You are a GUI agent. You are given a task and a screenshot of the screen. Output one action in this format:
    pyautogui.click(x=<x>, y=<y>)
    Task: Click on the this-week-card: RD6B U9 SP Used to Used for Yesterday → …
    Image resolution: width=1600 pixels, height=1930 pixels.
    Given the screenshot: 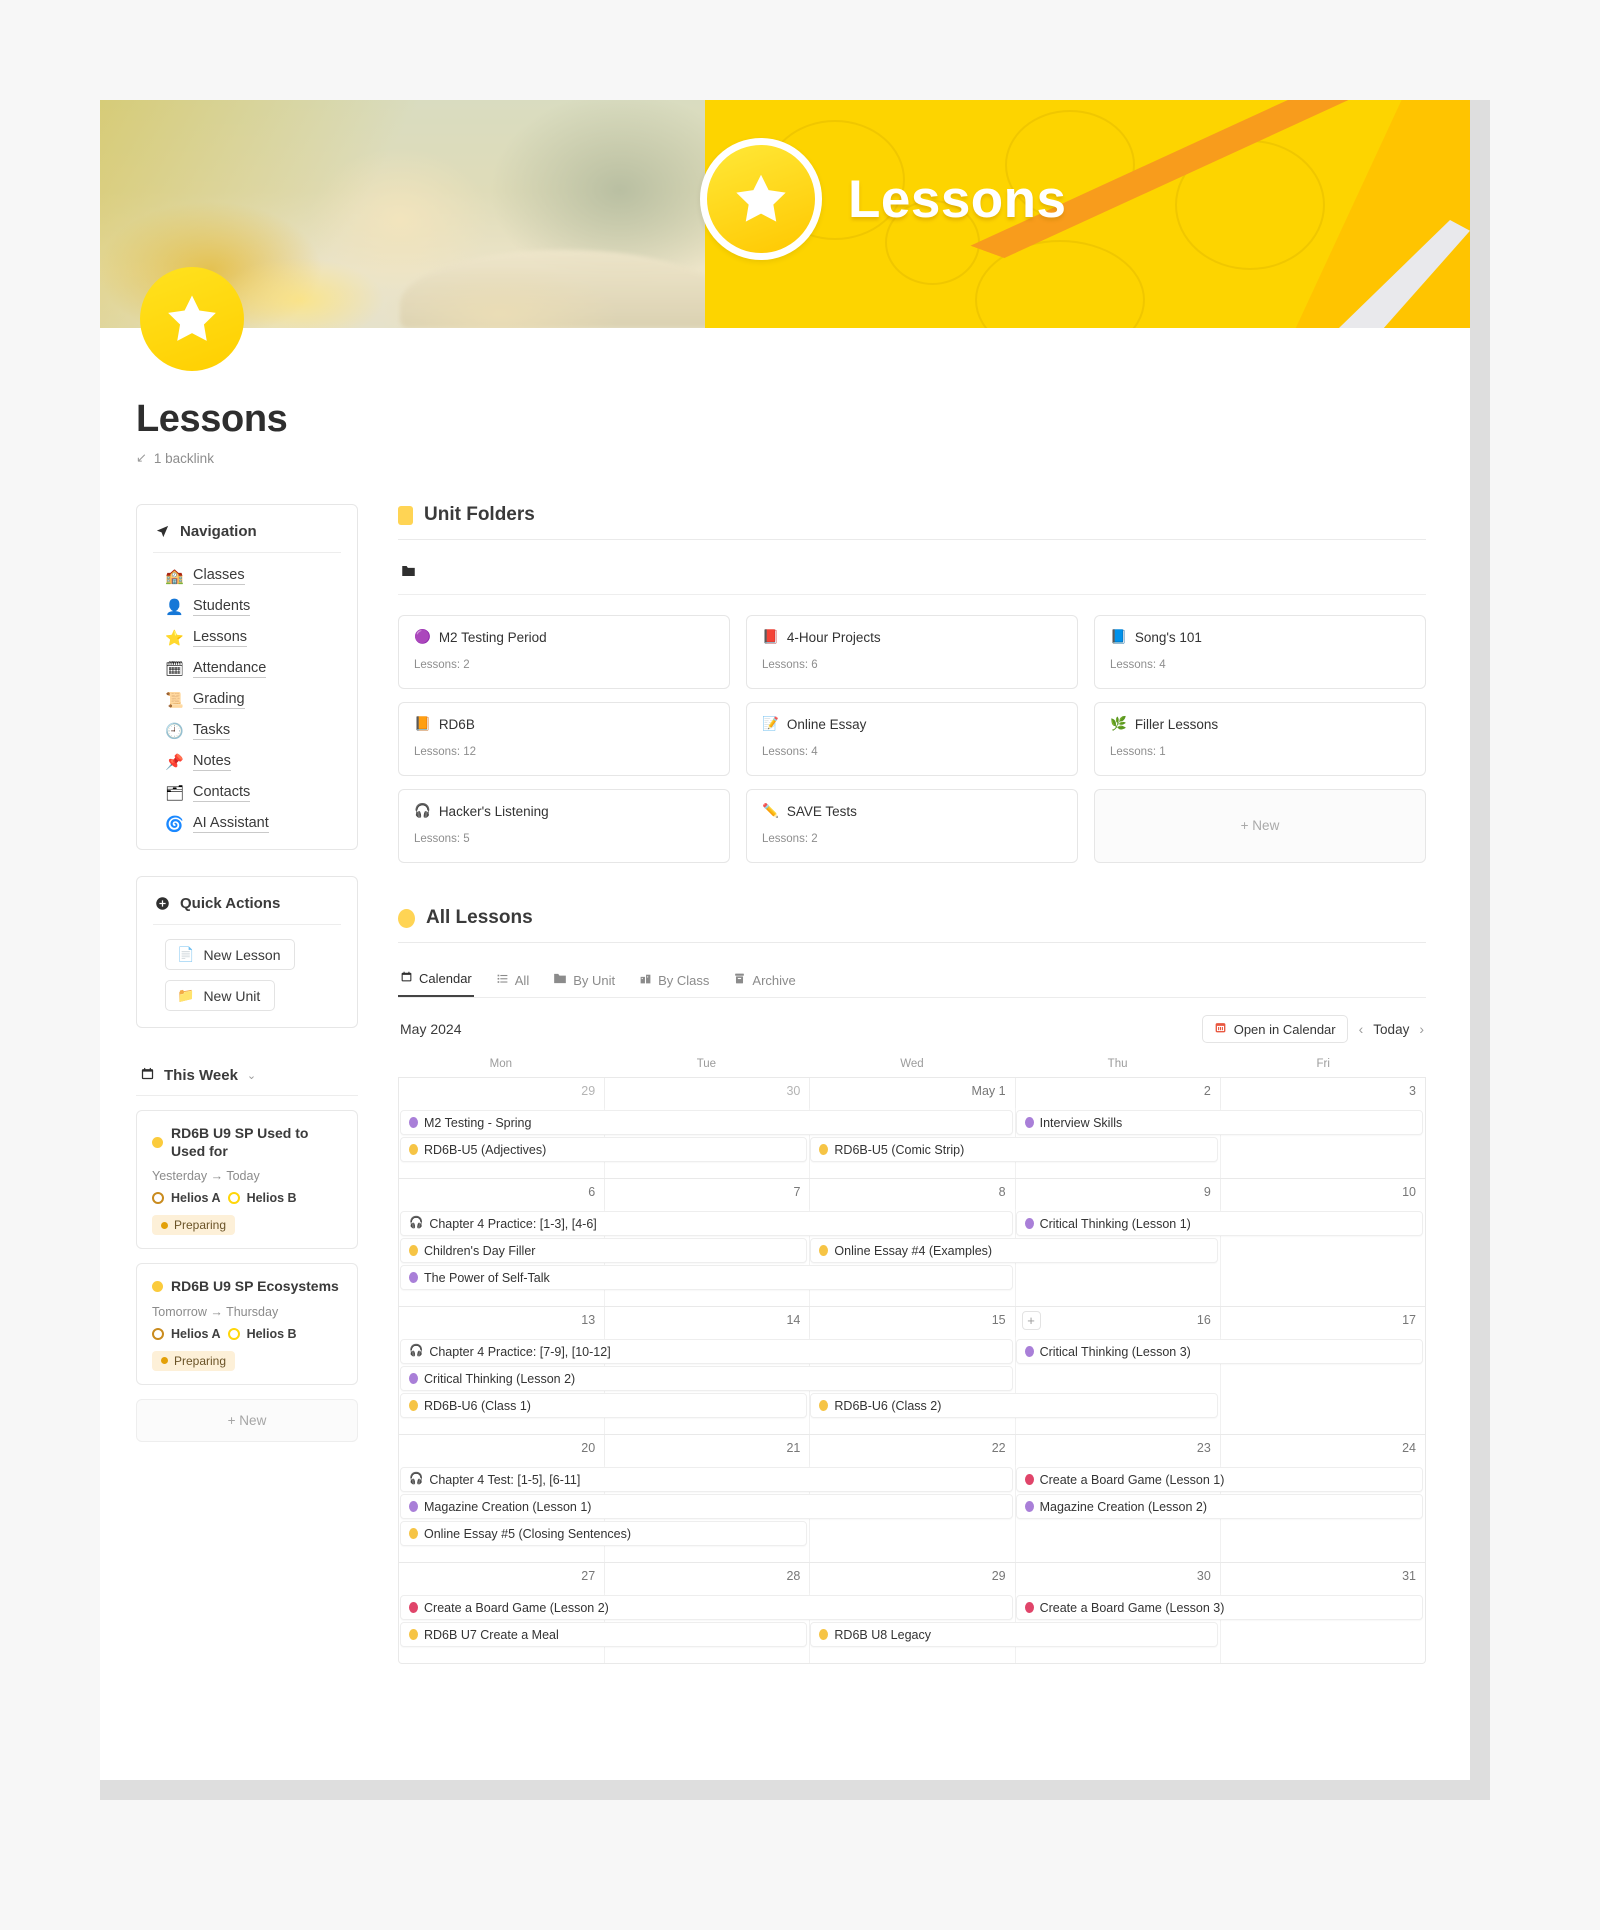 What is the action you would take?
    pyautogui.click(x=247, y=1179)
    